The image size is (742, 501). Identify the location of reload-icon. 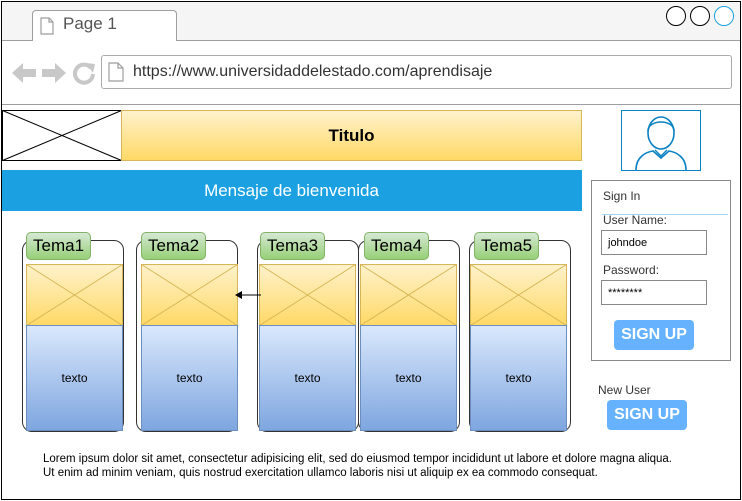
(84, 73).